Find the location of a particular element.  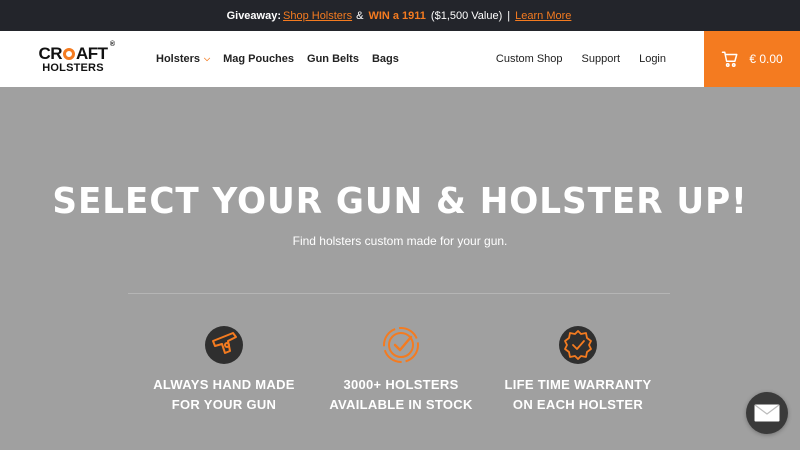

learn-more-link: Learn More is located at coordinates (543, 16).